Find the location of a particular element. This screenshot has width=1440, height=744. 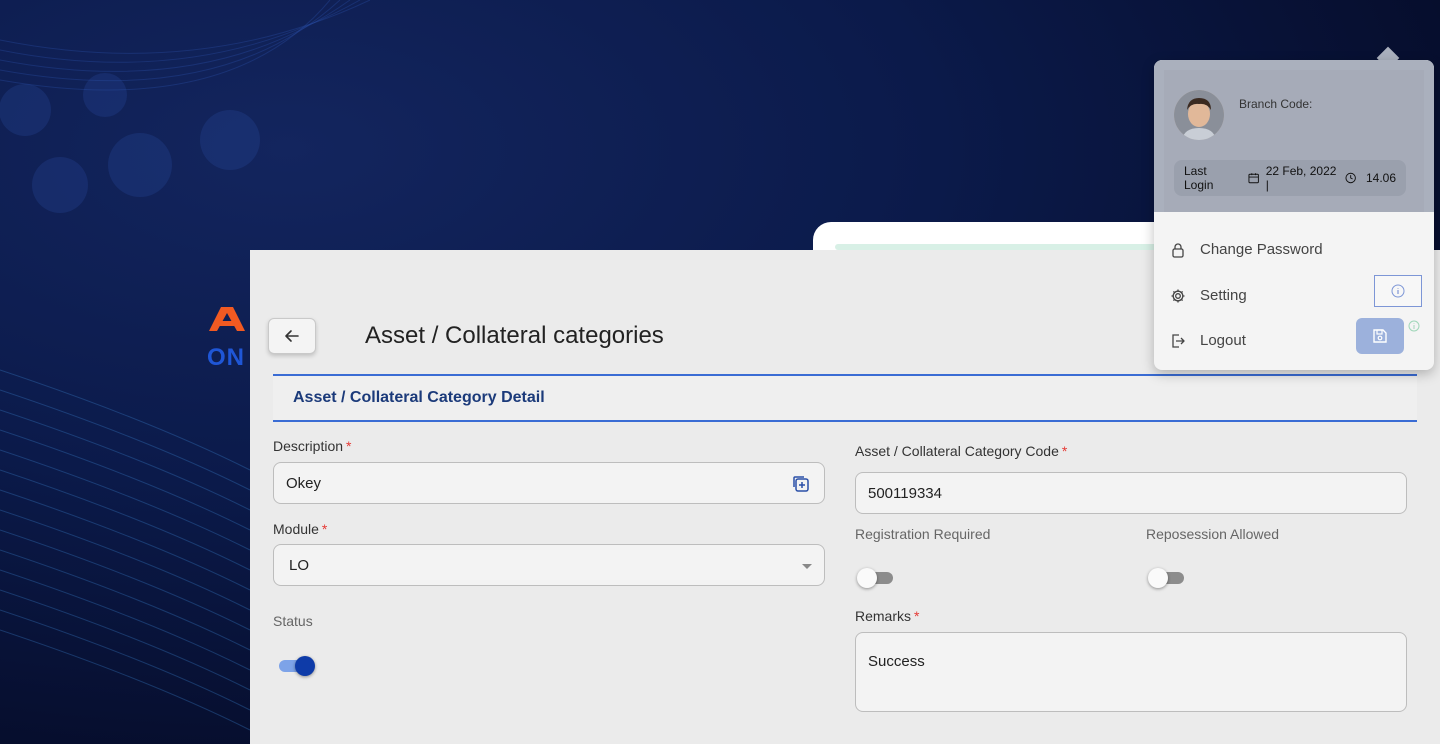

logo-text: ON is located at coordinates (226, 357).